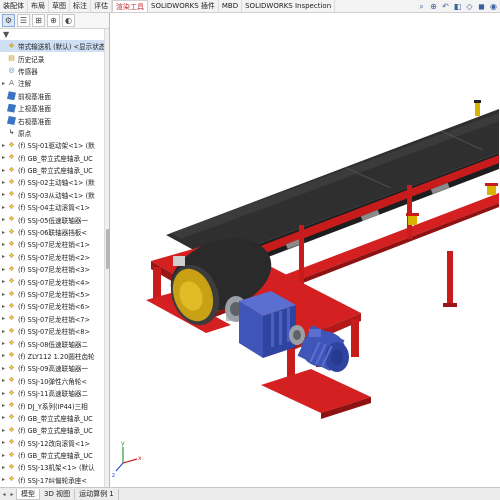 The image size is (500, 500). What do you see at coordinates (54, 182) in the screenshot?
I see `tree-item: ▸ ❖ (f) SSJ-02主动轴<1> (默` at bounding box center [54, 182].